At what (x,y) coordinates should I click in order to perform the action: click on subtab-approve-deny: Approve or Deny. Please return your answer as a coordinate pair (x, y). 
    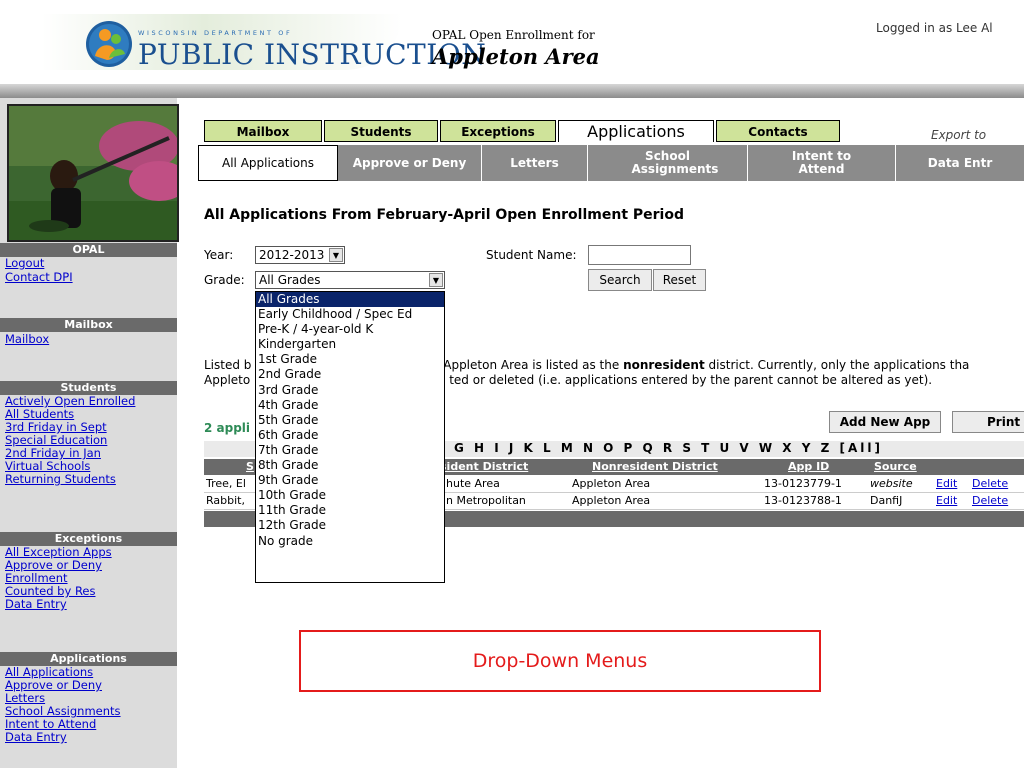
    Looking at the image, I should click on (410, 163).